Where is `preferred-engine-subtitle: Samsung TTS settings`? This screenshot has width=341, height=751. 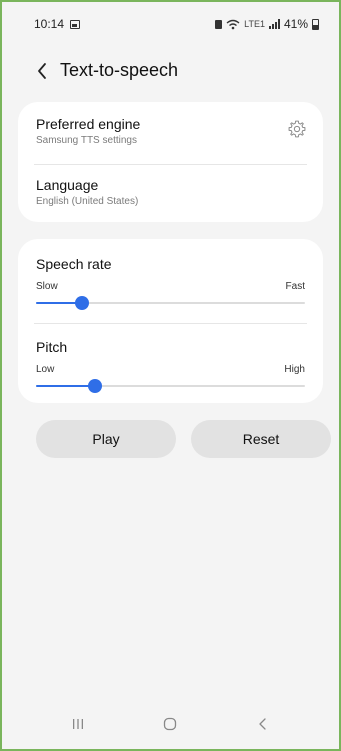 preferred-engine-subtitle: Samsung TTS settings is located at coordinates (86, 140).